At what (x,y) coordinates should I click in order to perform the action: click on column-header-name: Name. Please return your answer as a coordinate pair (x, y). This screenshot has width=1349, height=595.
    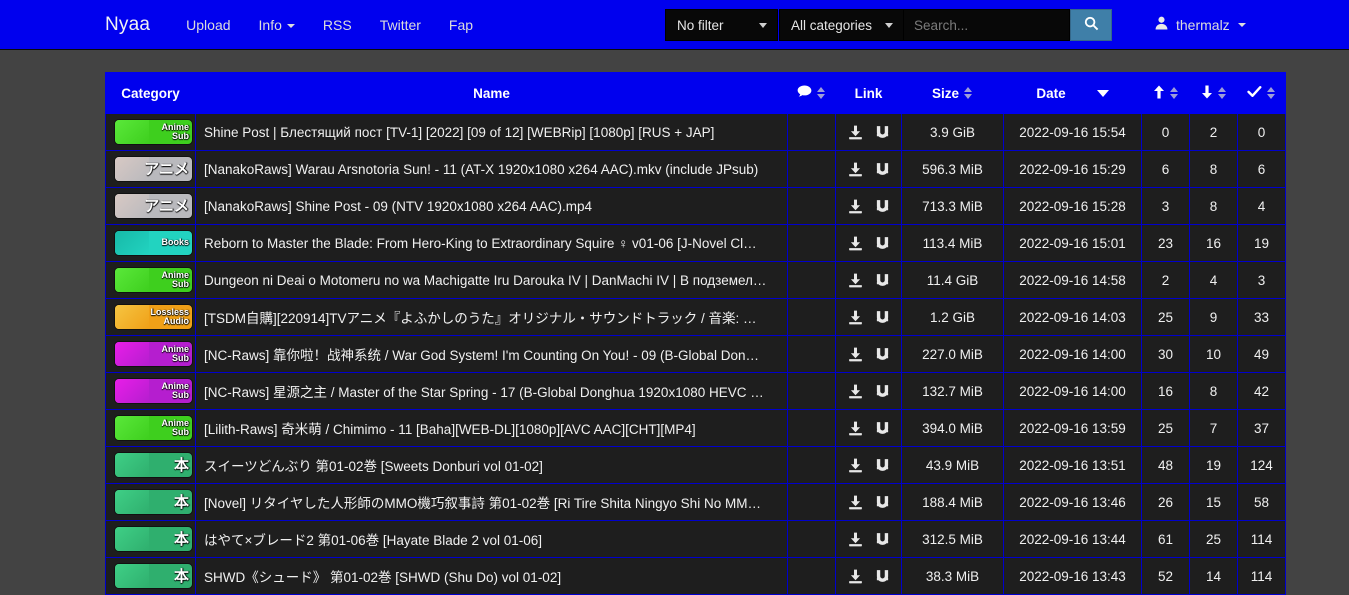
    Looking at the image, I should click on (491, 93).